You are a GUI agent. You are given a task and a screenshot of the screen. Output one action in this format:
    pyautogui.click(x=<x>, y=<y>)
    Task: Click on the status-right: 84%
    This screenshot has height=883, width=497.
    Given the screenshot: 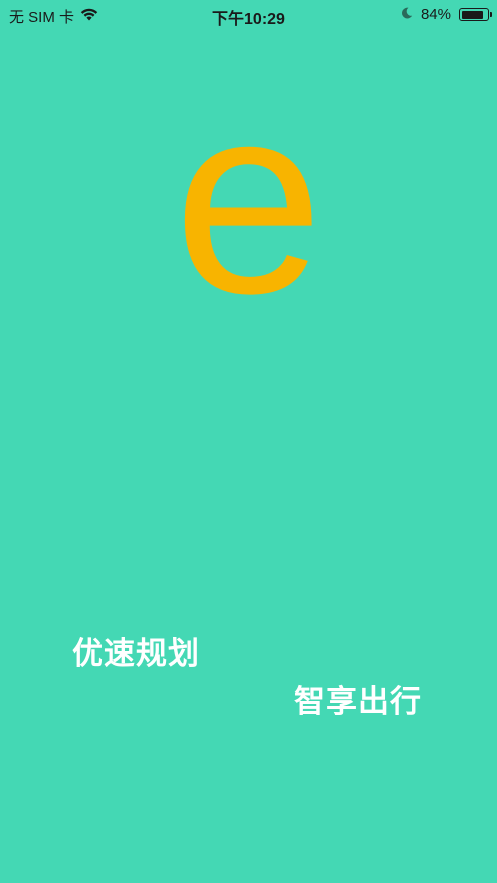 What is the action you would take?
    pyautogui.click(x=446, y=14)
    